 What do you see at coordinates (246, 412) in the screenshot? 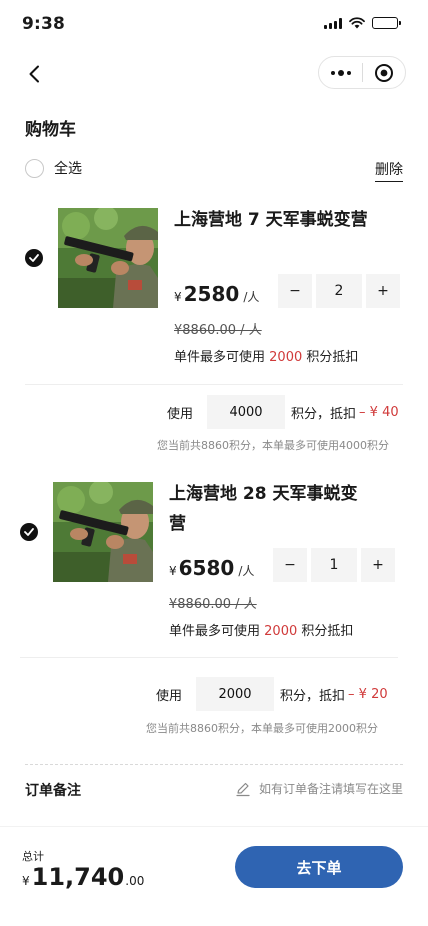
I see `points-input: 4000` at bounding box center [246, 412].